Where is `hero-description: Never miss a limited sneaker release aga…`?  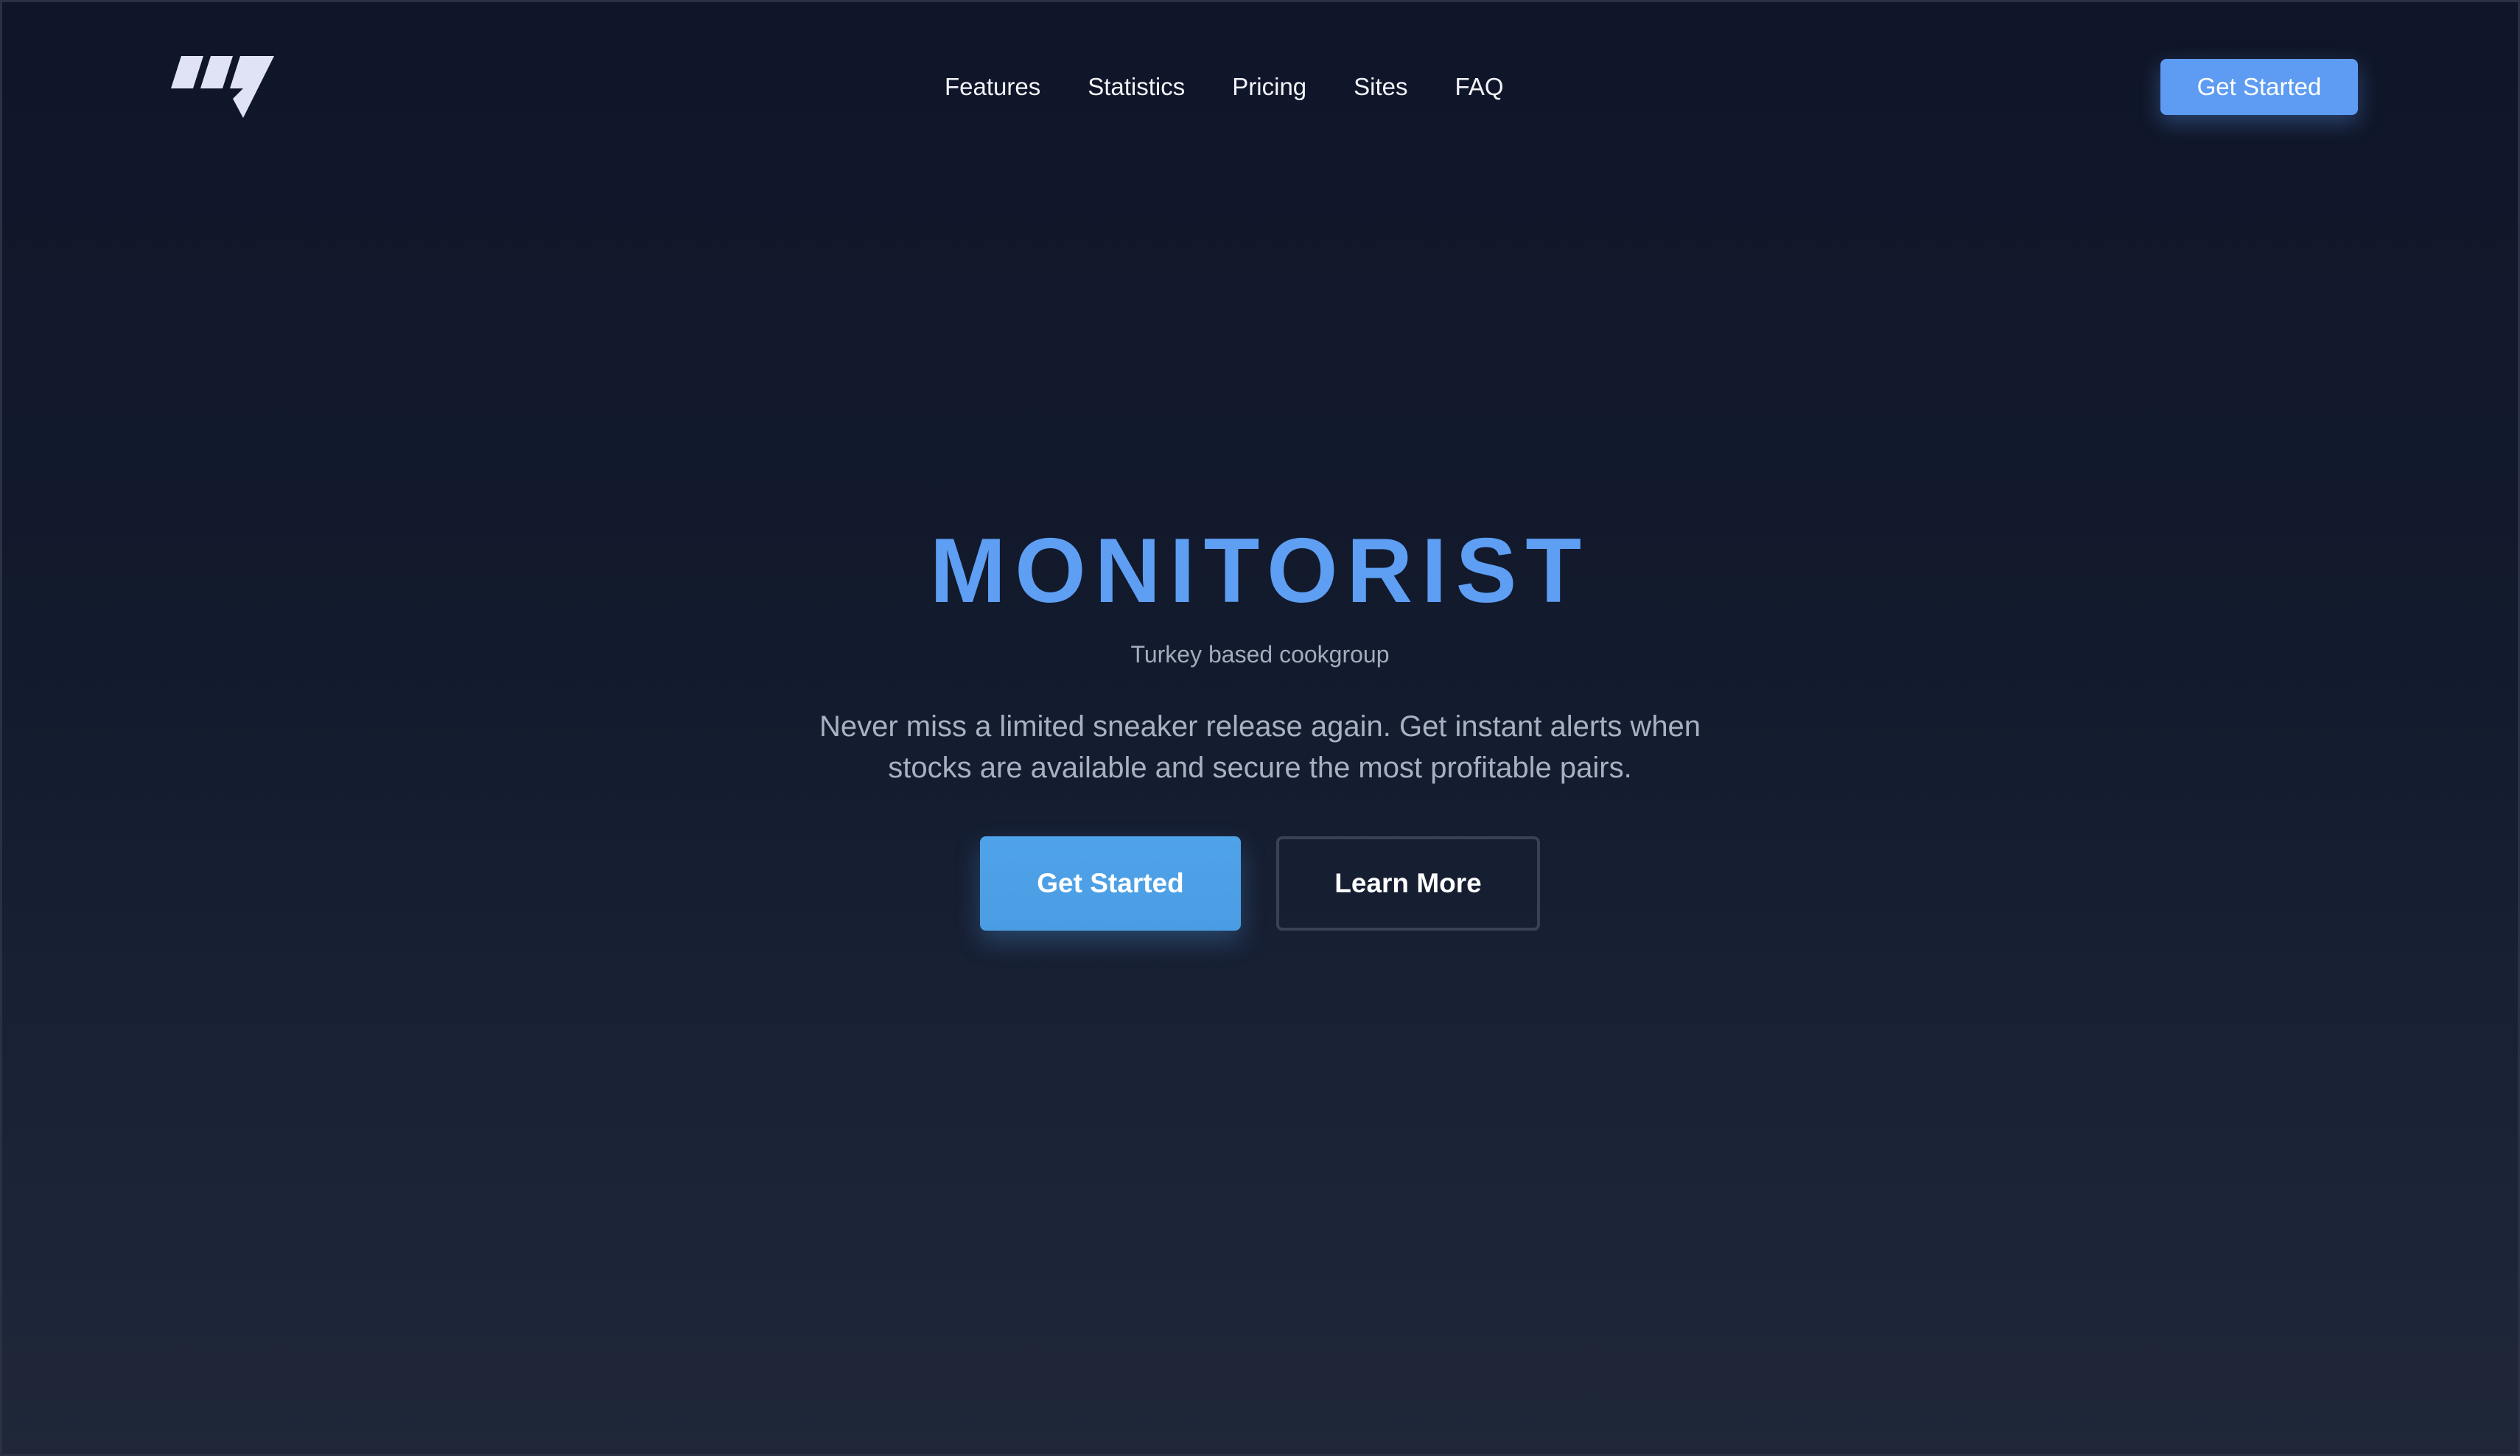
hero-description: Never miss a limited sneaker release aga… is located at coordinates (1260, 747).